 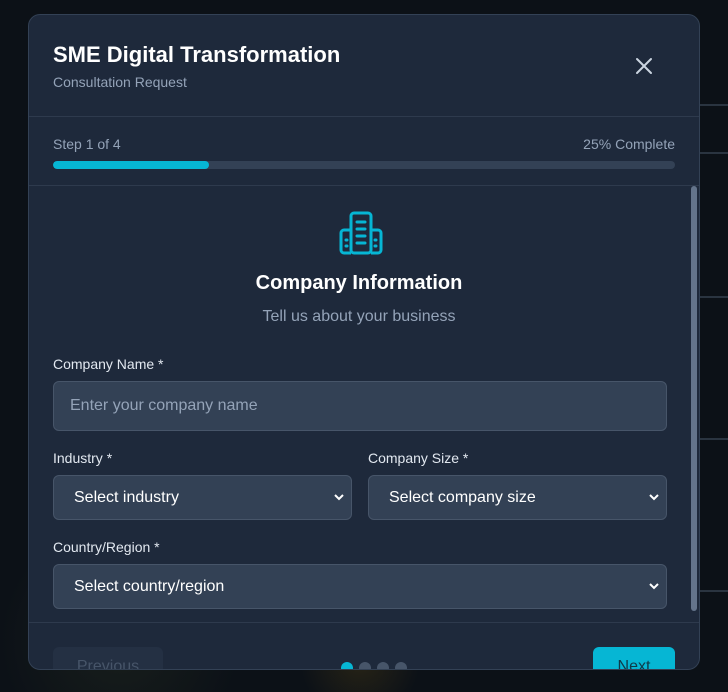 What do you see at coordinates (202, 497) in the screenshot?
I see `industry-select: Select industry` at bounding box center [202, 497].